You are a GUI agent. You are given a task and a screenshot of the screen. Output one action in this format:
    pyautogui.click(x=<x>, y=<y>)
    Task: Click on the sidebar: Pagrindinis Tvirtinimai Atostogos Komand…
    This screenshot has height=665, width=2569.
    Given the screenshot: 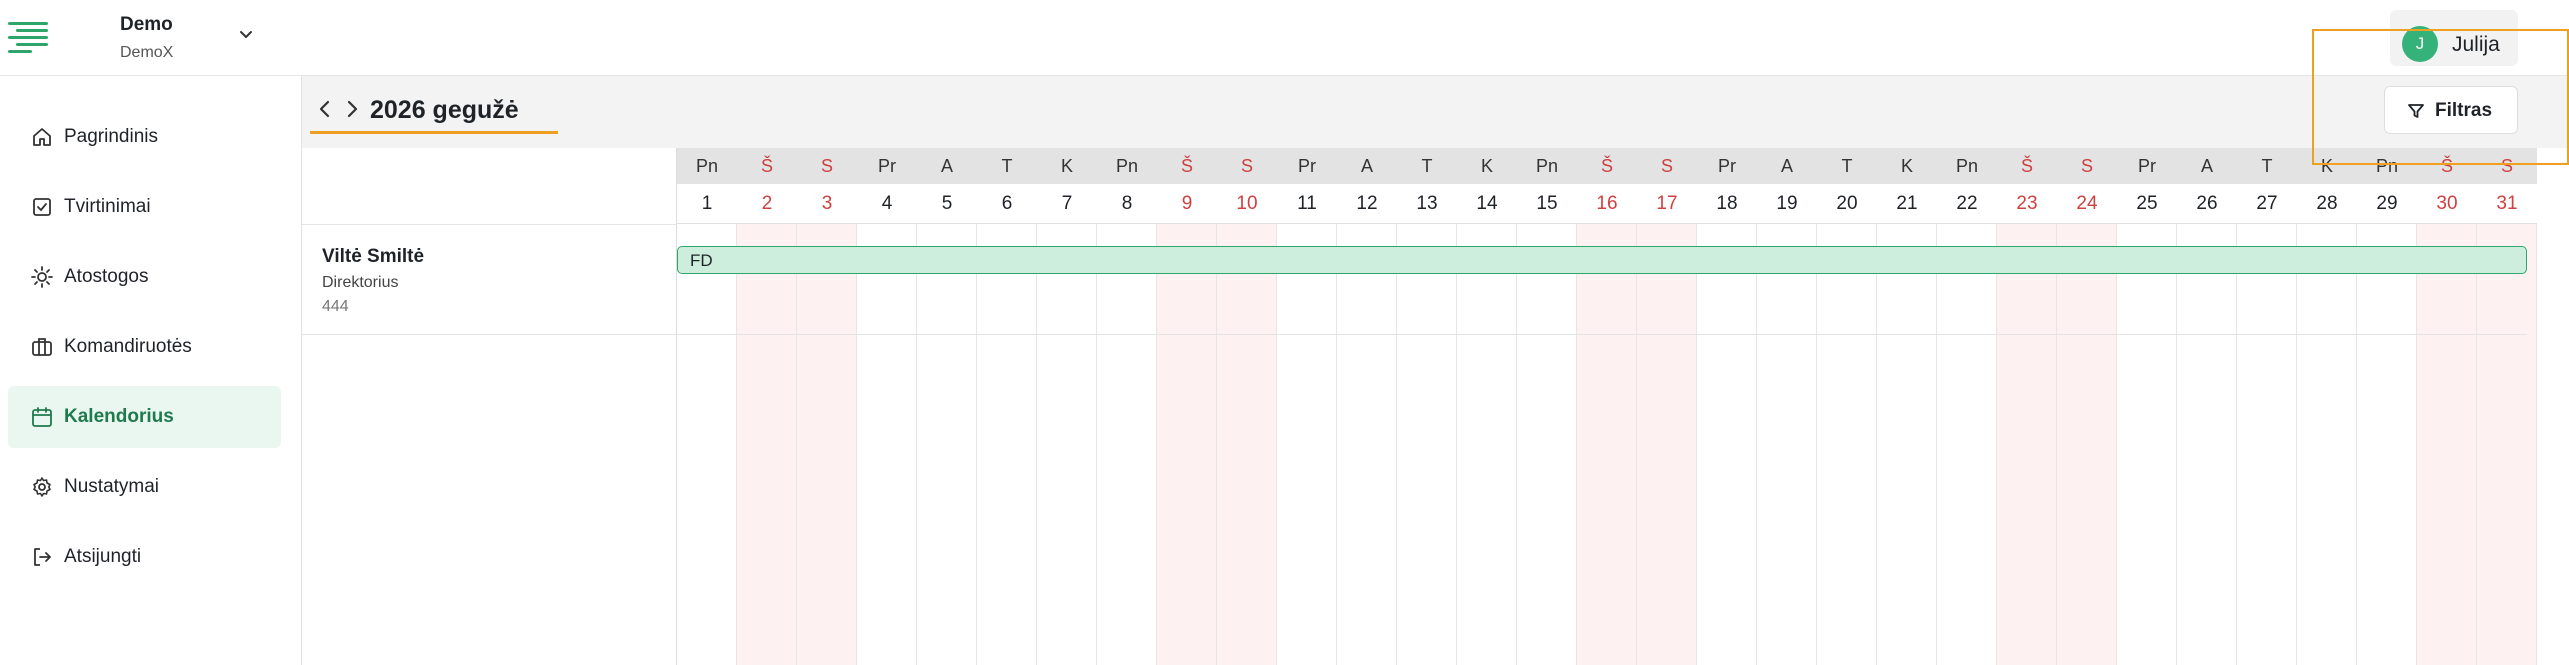 What is the action you would take?
    pyautogui.click(x=151, y=370)
    